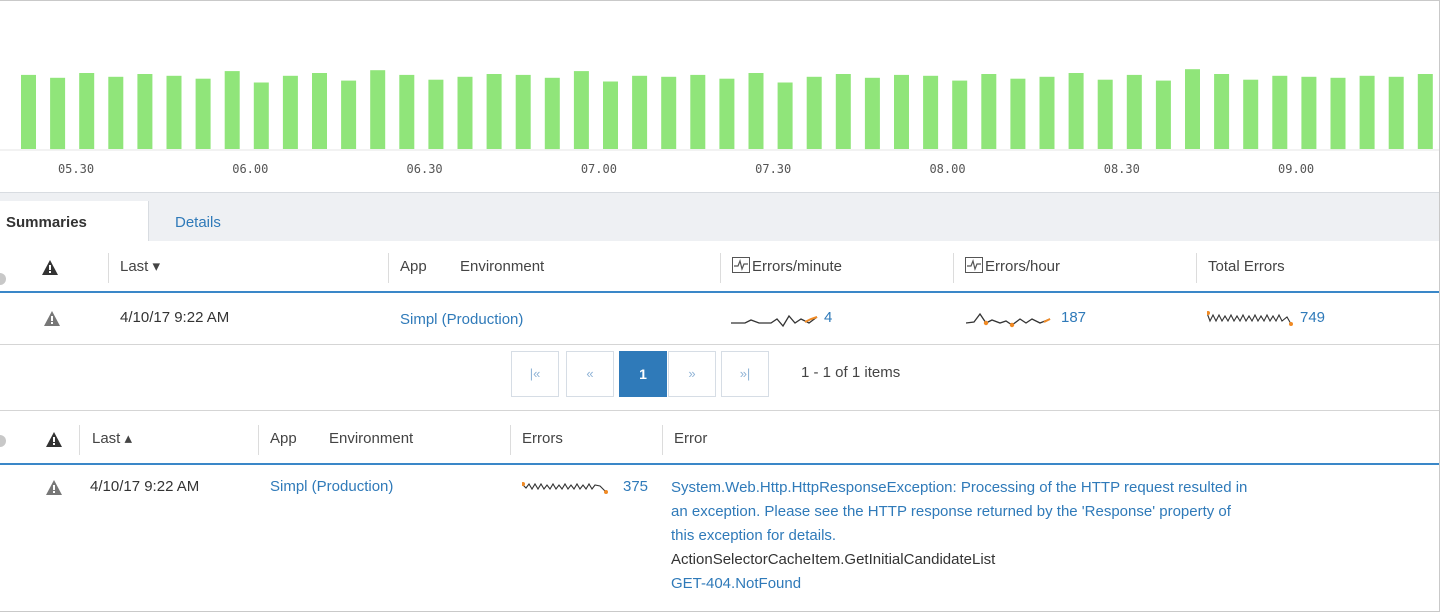 This screenshot has height=612, width=1441. I want to click on column-header-errors: Errors, so click(542, 439).